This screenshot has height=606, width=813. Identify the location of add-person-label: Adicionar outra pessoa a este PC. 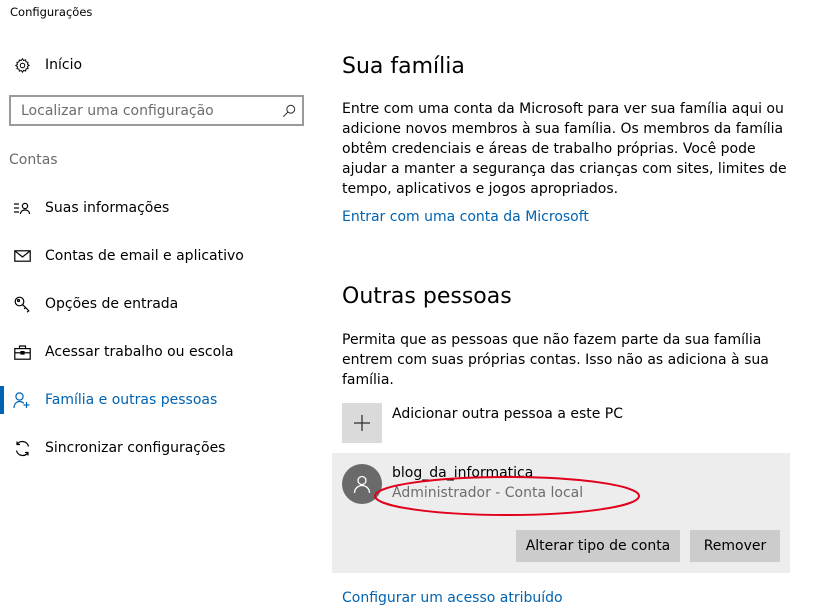
(508, 414).